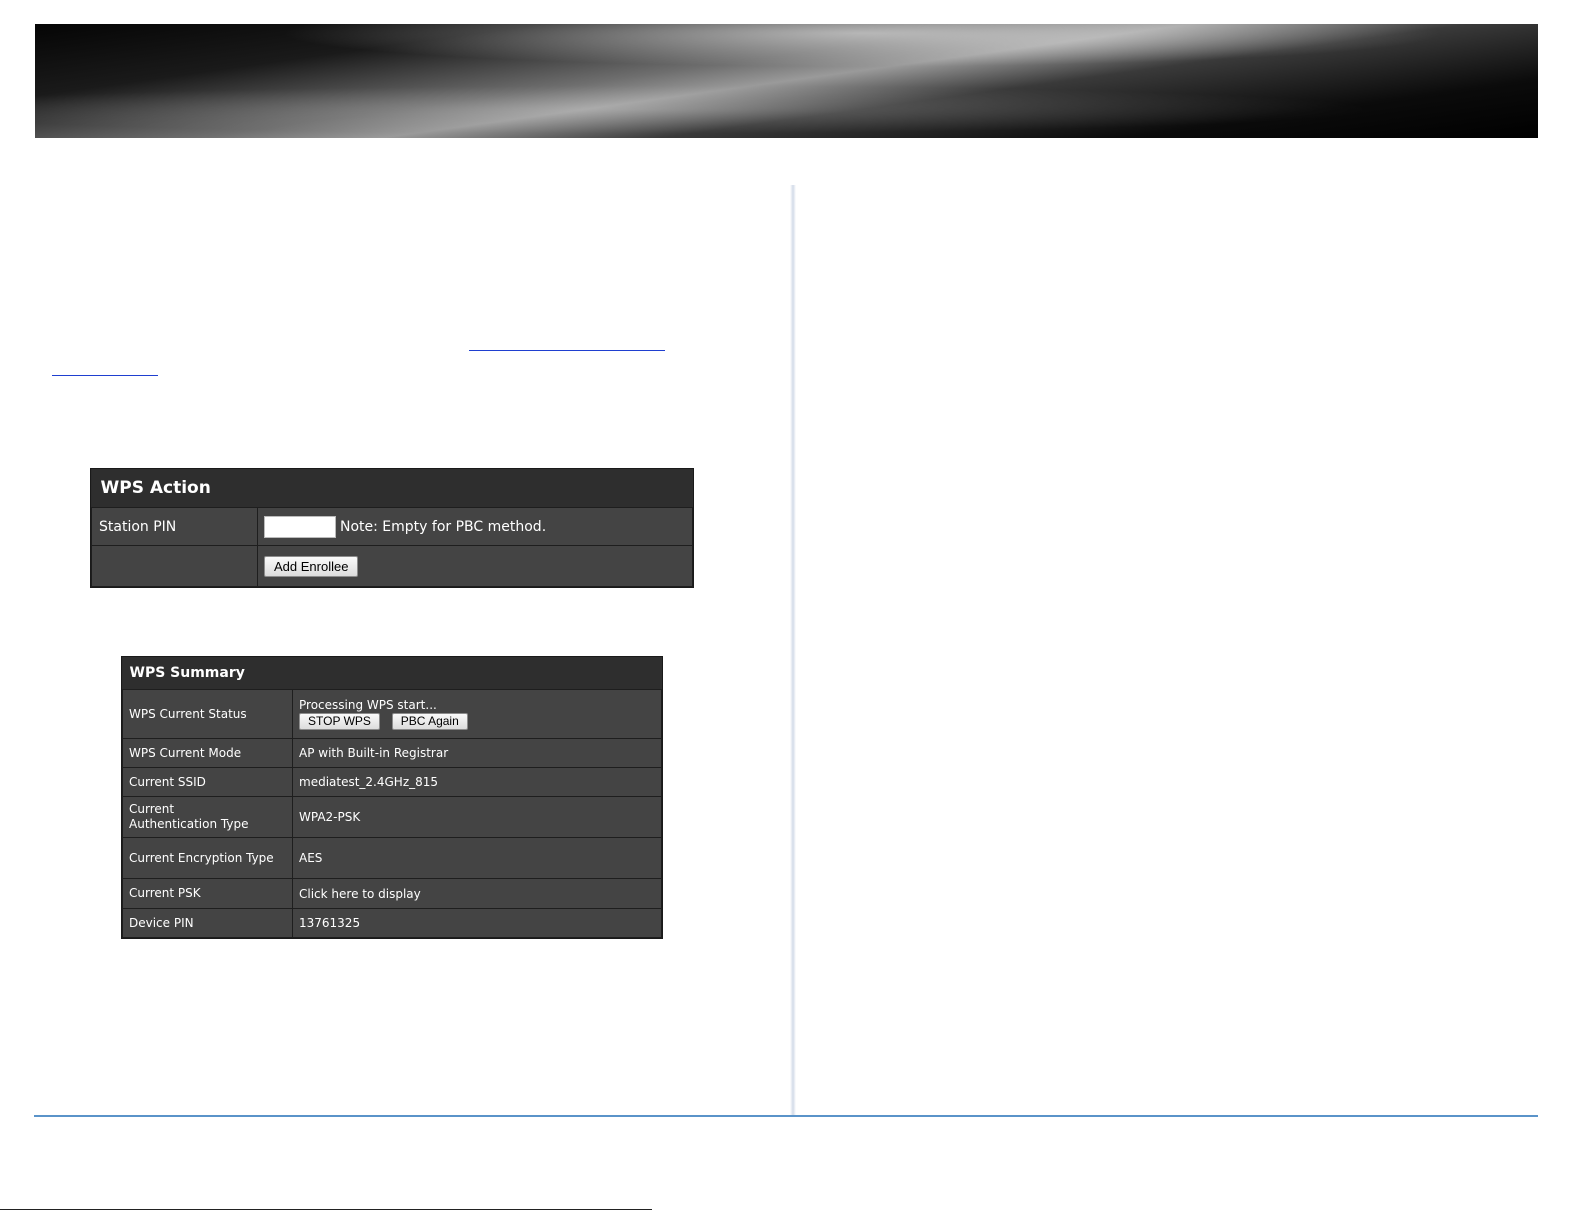 This screenshot has width=1583, height=1223. What do you see at coordinates (174, 526) in the screenshot?
I see `station-pin-label: Station PIN` at bounding box center [174, 526].